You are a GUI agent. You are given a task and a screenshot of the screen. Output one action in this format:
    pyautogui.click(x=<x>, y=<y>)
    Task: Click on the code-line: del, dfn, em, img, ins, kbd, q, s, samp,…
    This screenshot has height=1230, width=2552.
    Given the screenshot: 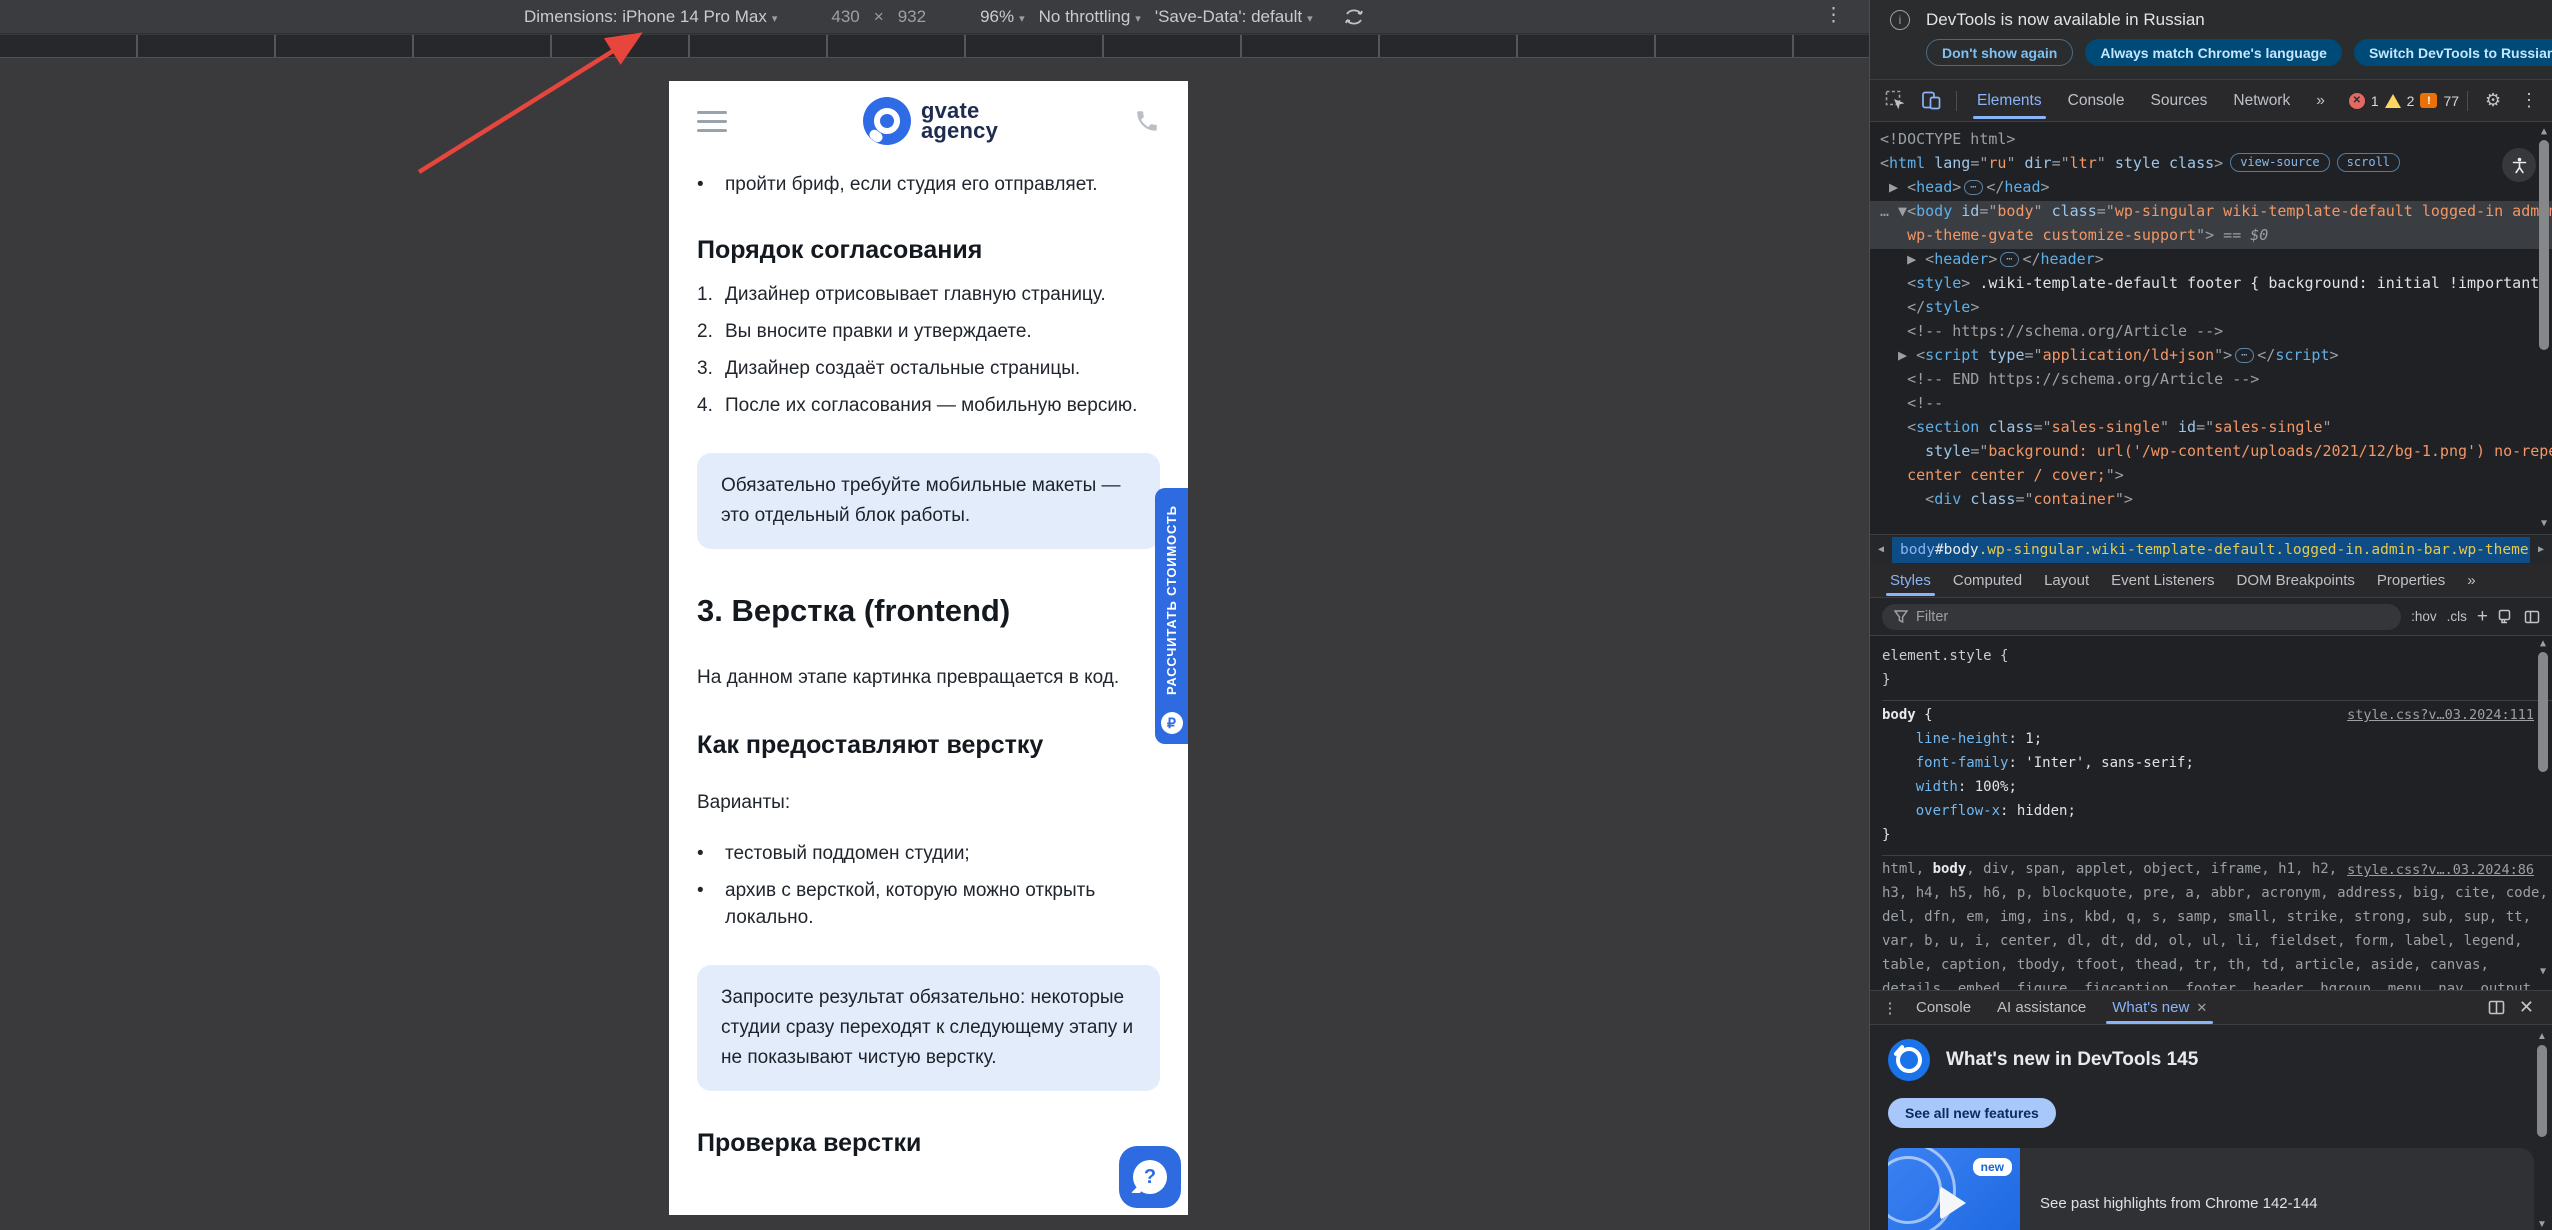 What is the action you would take?
    pyautogui.click(x=2217, y=920)
    